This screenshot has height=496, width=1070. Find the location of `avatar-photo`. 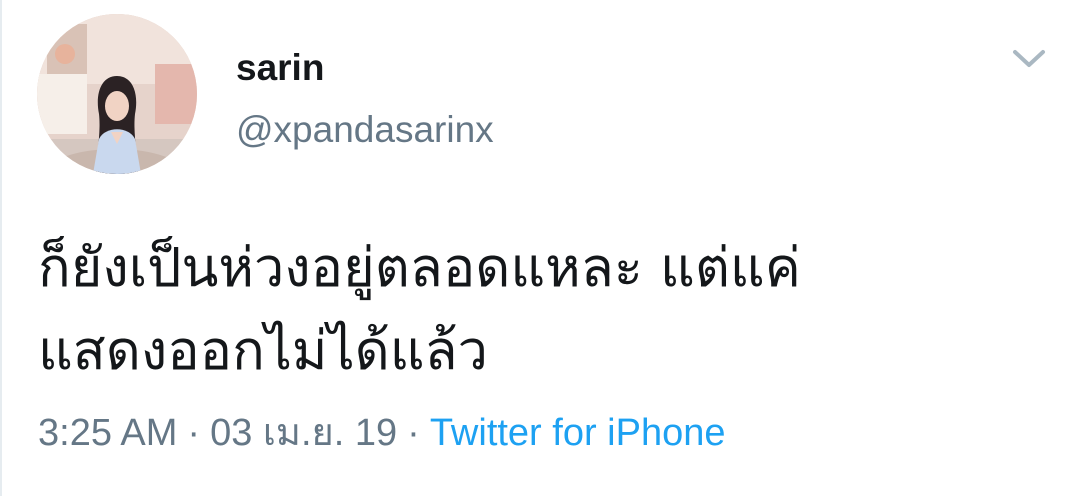

avatar-photo is located at coordinates (117, 94).